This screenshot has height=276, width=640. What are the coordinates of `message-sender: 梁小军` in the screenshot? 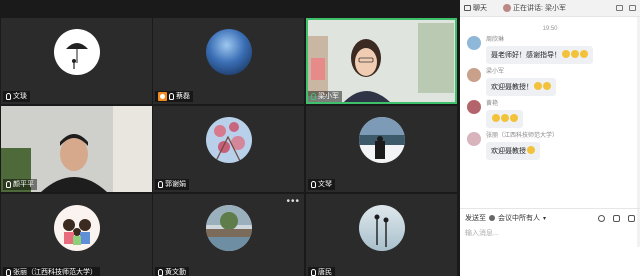 It's located at (495, 72).